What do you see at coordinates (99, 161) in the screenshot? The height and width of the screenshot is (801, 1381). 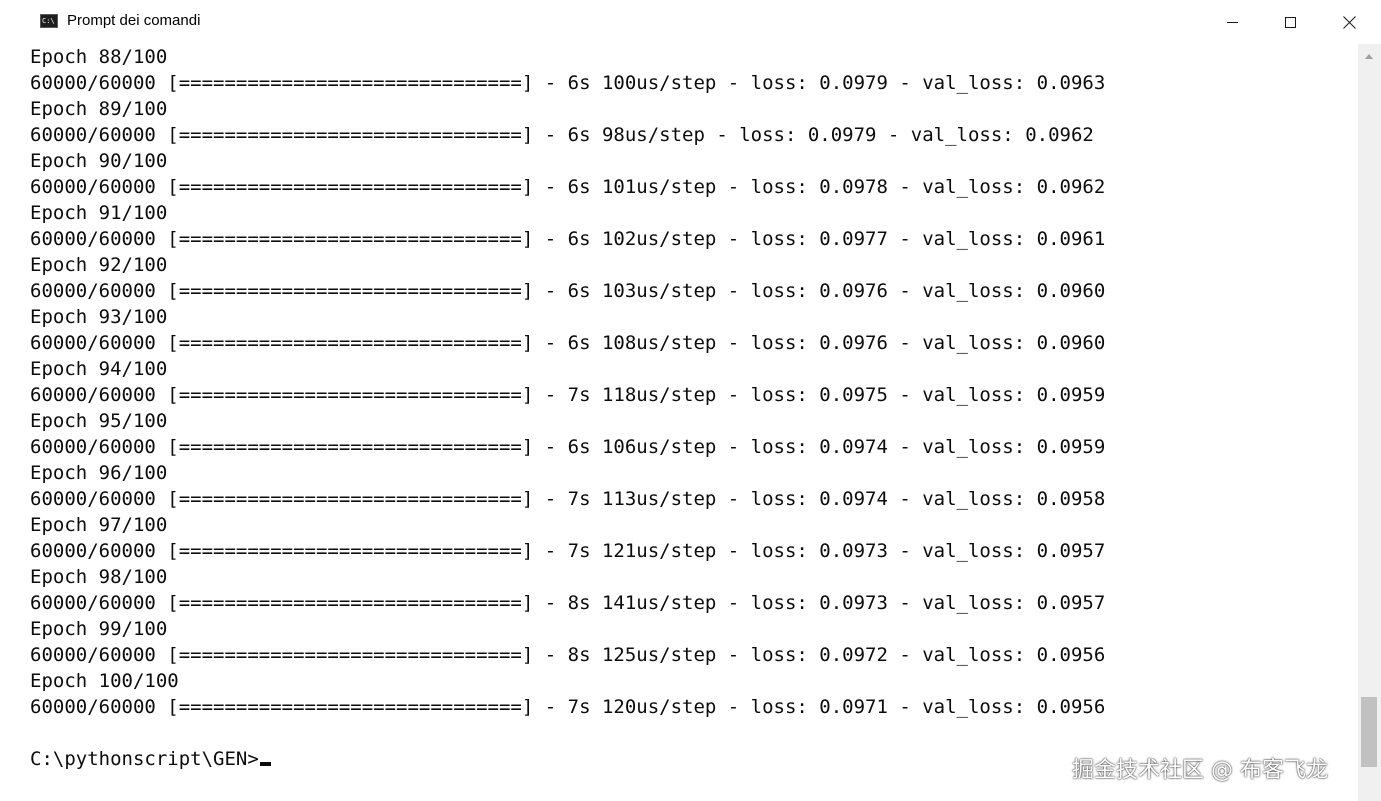 I see `console-line: Epoch 90/100` at bounding box center [99, 161].